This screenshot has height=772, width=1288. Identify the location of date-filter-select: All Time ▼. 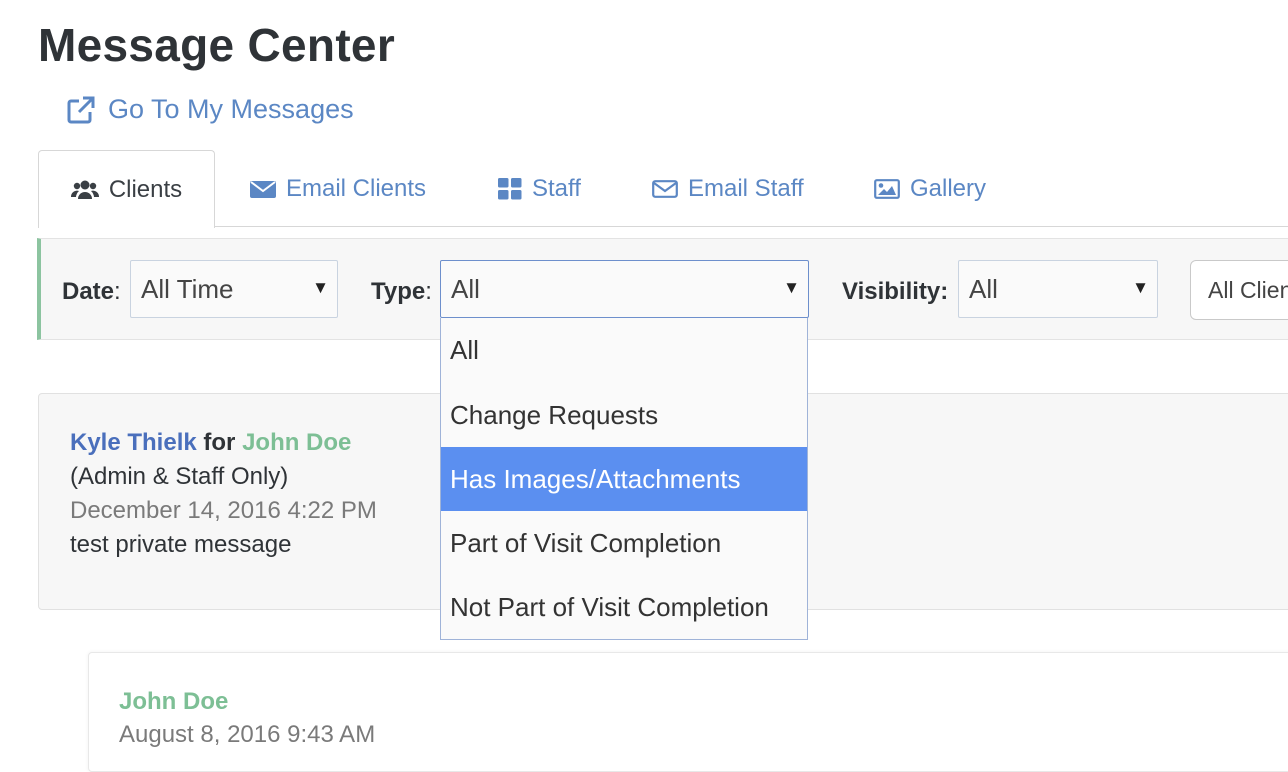
(234, 289).